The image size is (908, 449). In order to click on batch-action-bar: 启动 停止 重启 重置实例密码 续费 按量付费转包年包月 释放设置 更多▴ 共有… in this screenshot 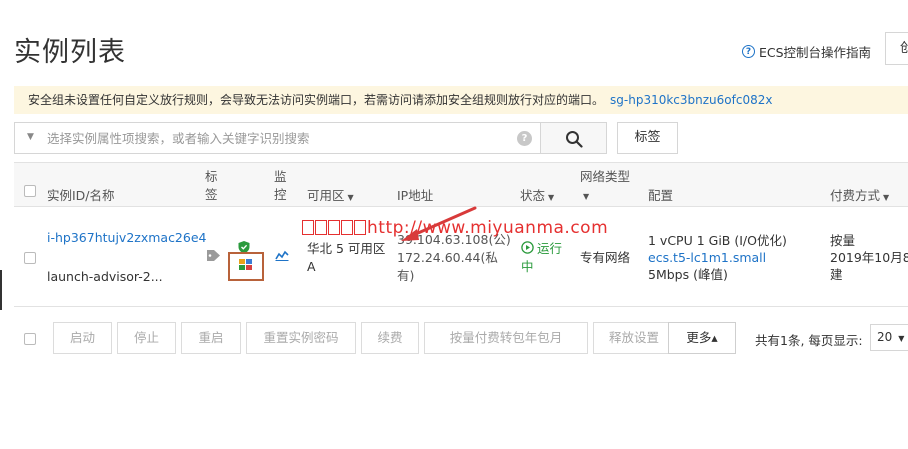, I will do `click(461, 338)`.